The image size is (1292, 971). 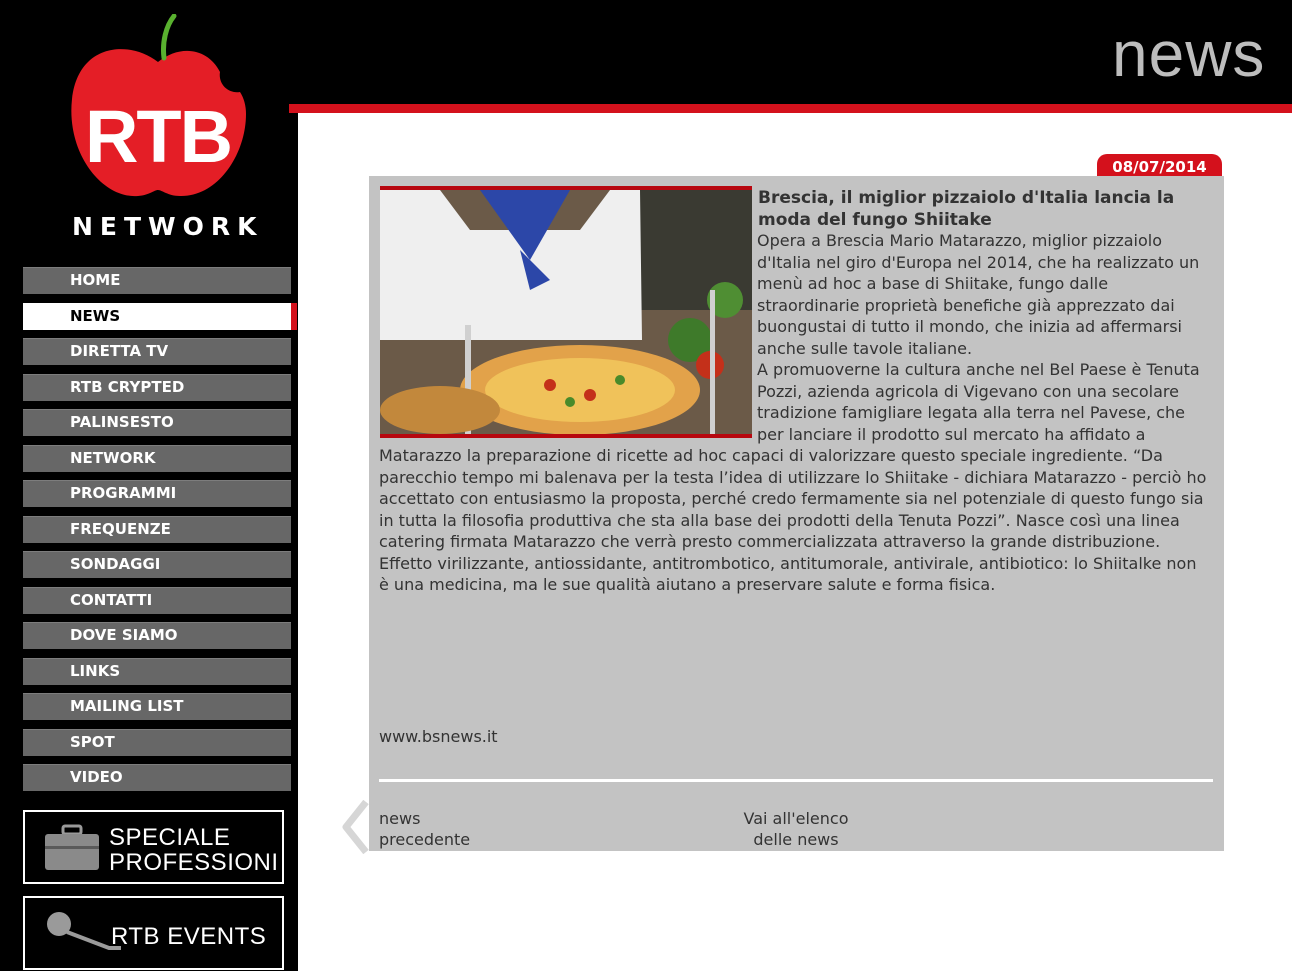 I want to click on article-divider, so click(x=796, y=780).